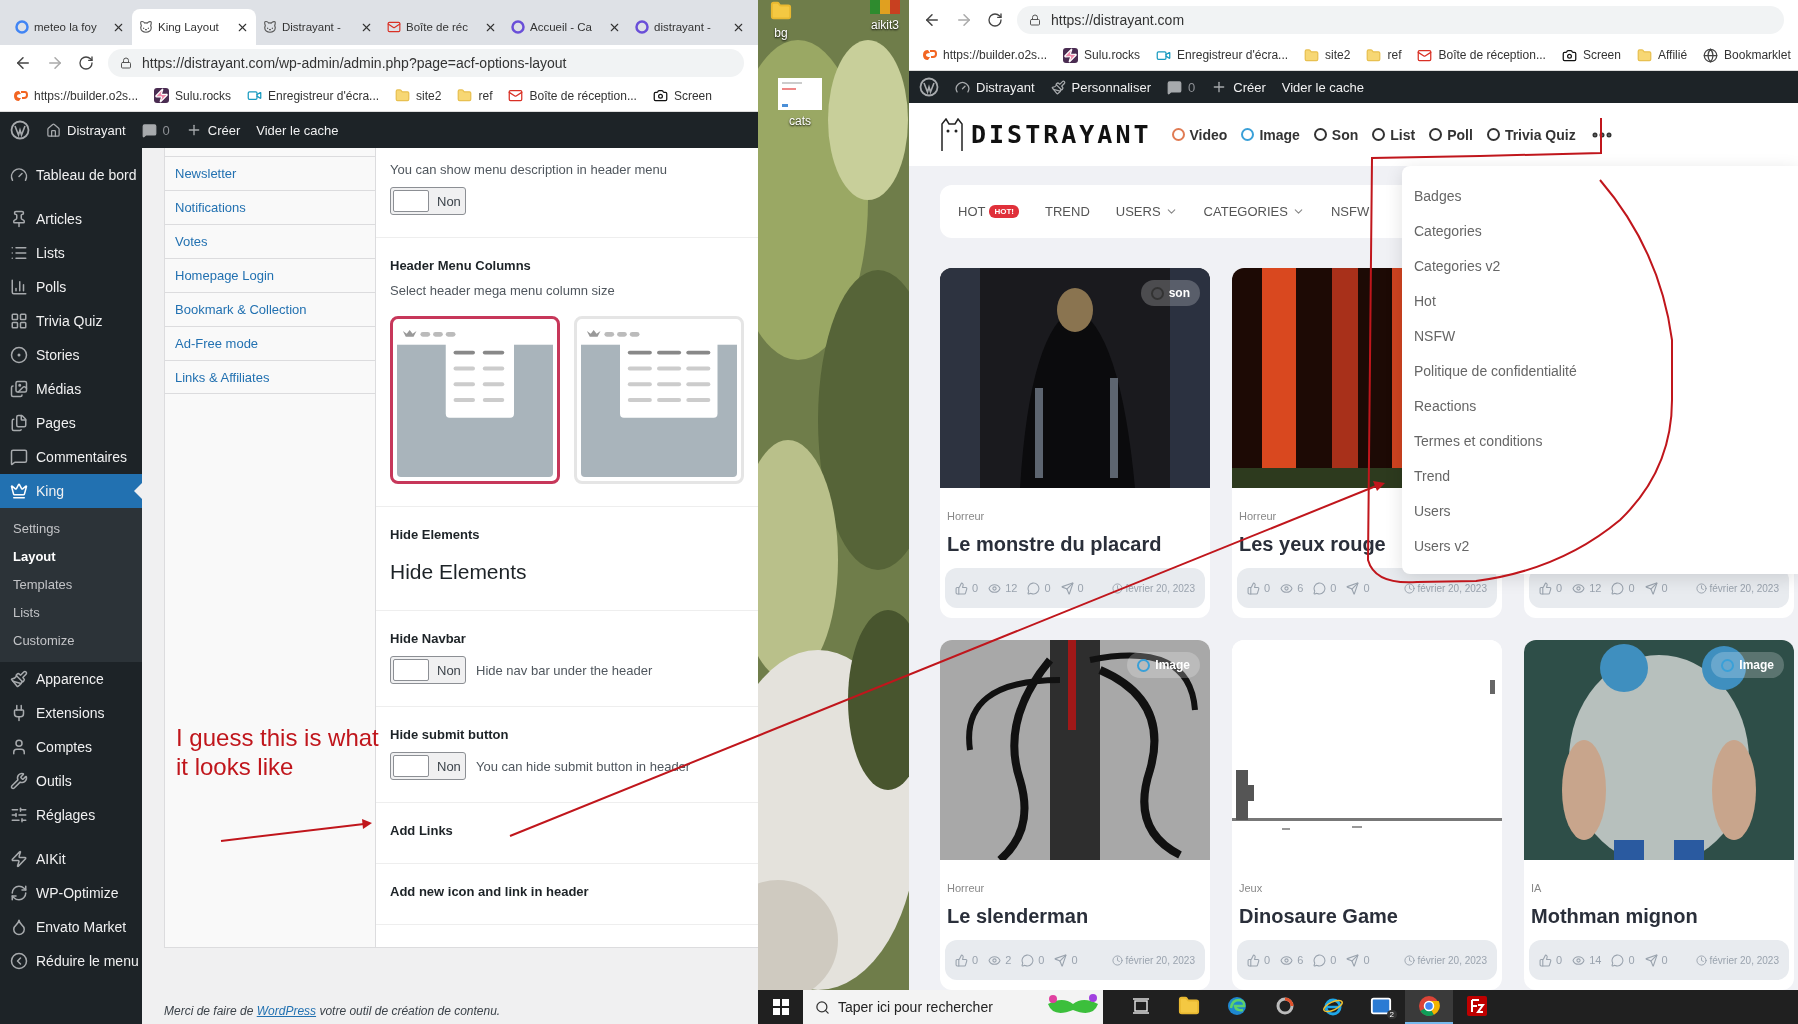  I want to click on options-tab: Homepage Login, so click(270, 275).